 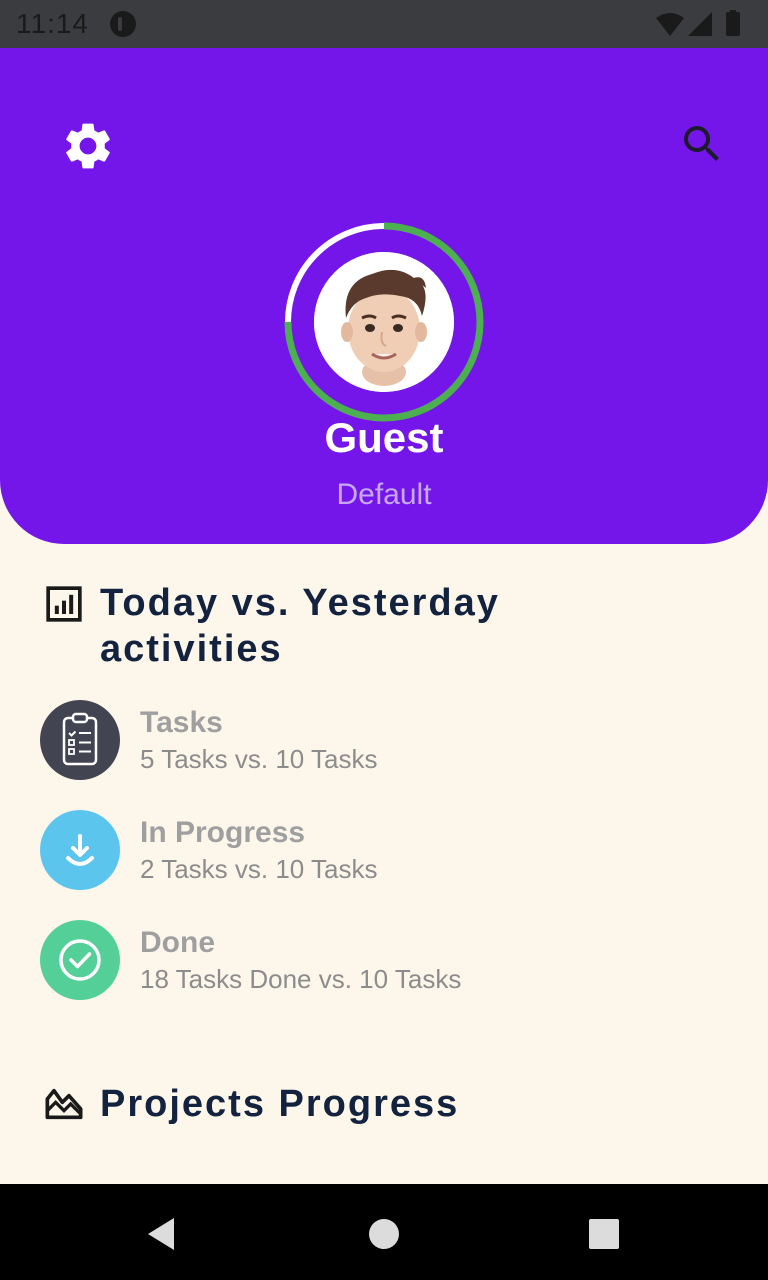 What do you see at coordinates (733, 24) in the screenshot?
I see `battery-icon` at bounding box center [733, 24].